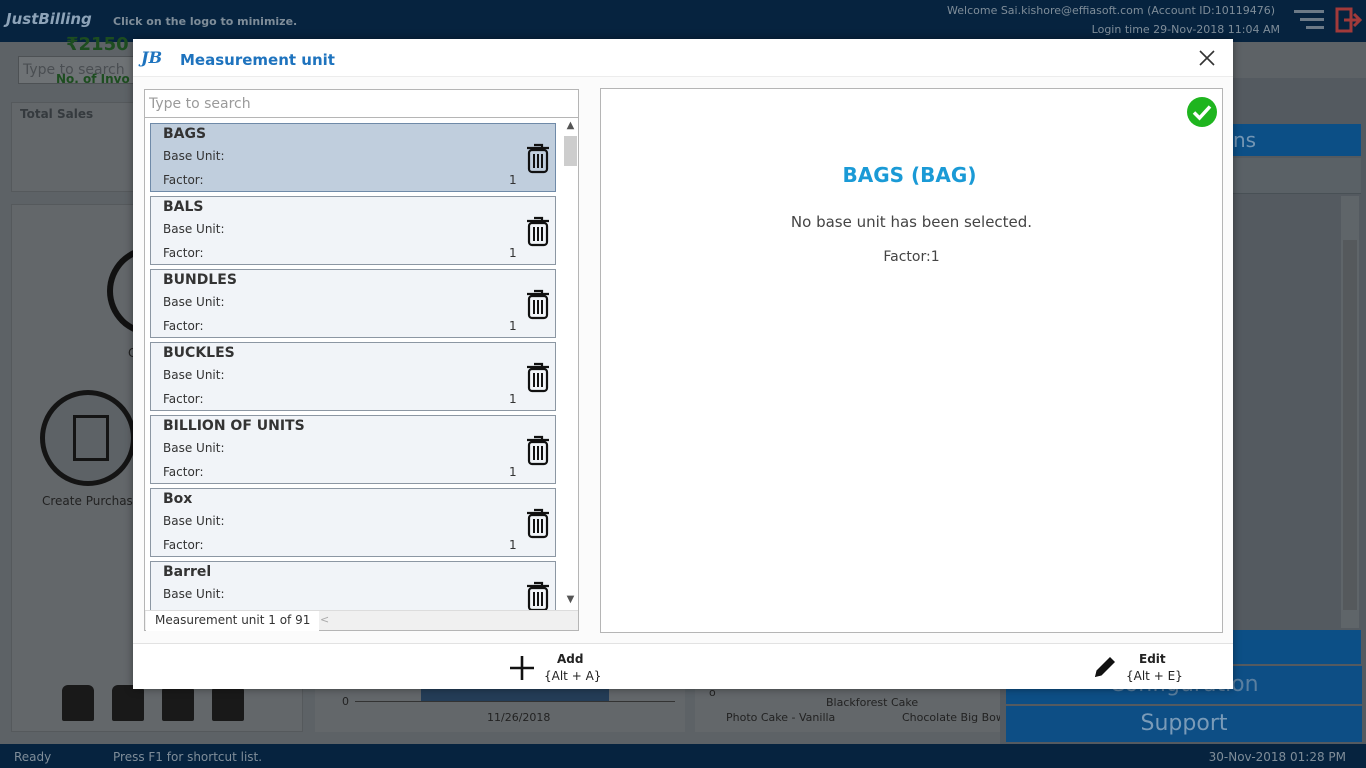  I want to click on dialog-footer: Add {Alt + A} Edit {Alt + E}, so click(683, 666).